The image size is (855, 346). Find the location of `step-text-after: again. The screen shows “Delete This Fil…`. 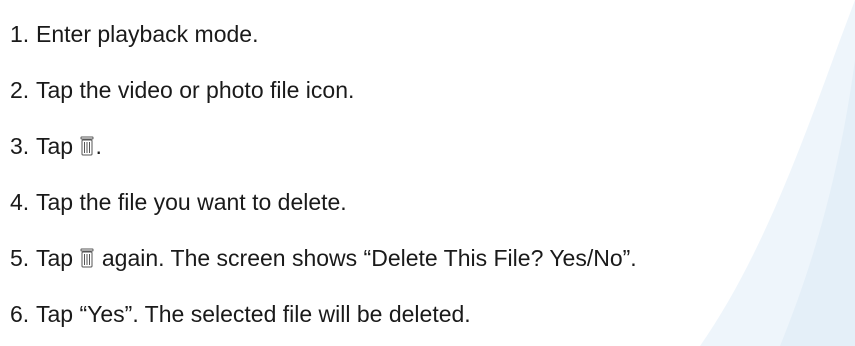

step-text-after: again. The screen shows “Delete This Fil… is located at coordinates (369, 258).